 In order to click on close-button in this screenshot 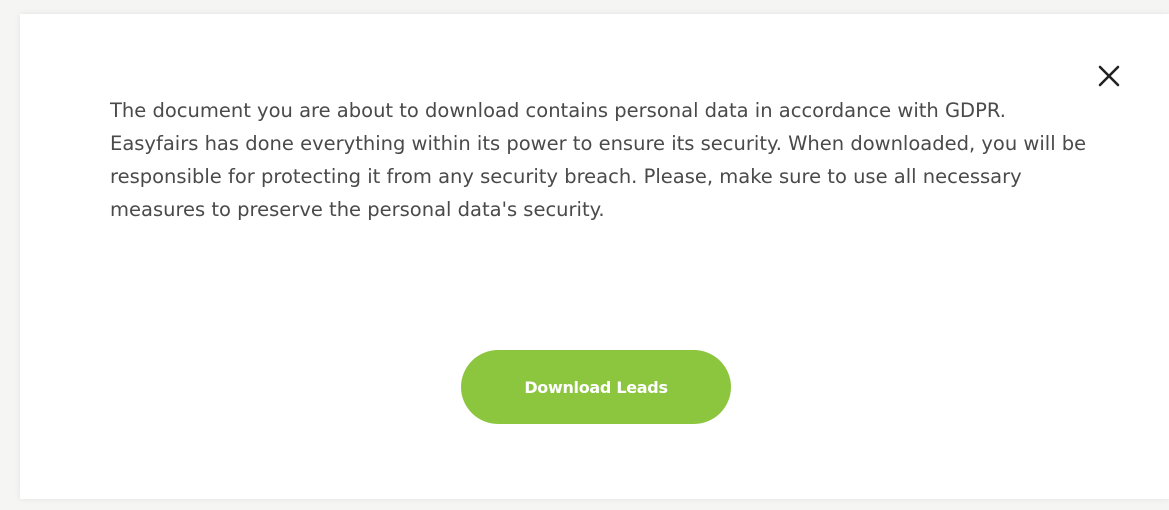, I will do `click(1109, 76)`.